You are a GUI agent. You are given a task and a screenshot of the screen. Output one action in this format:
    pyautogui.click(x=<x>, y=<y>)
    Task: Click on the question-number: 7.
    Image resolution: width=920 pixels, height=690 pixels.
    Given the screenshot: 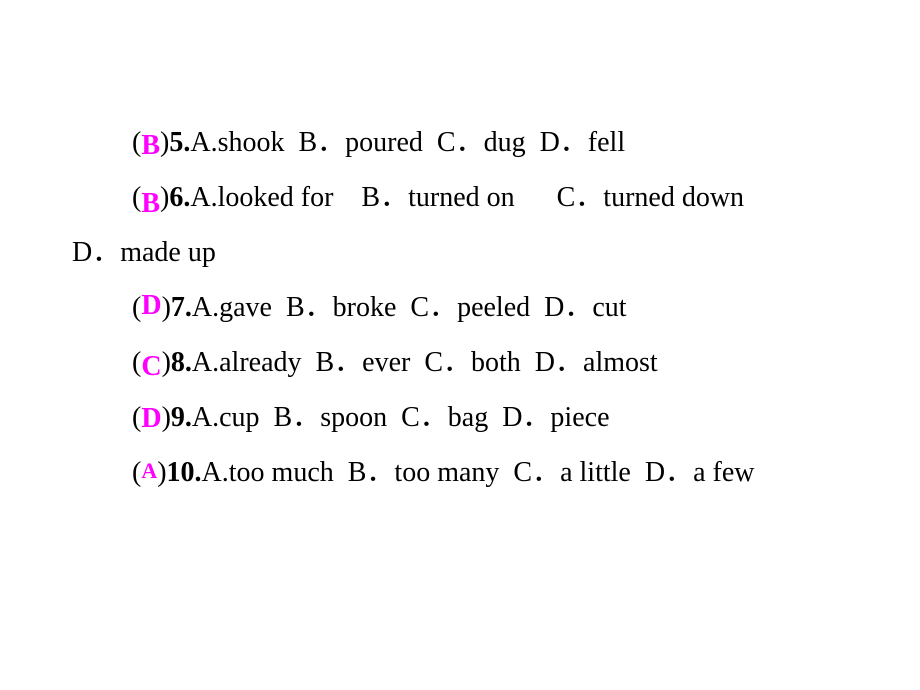 What is the action you would take?
    pyautogui.click(x=181, y=307)
    